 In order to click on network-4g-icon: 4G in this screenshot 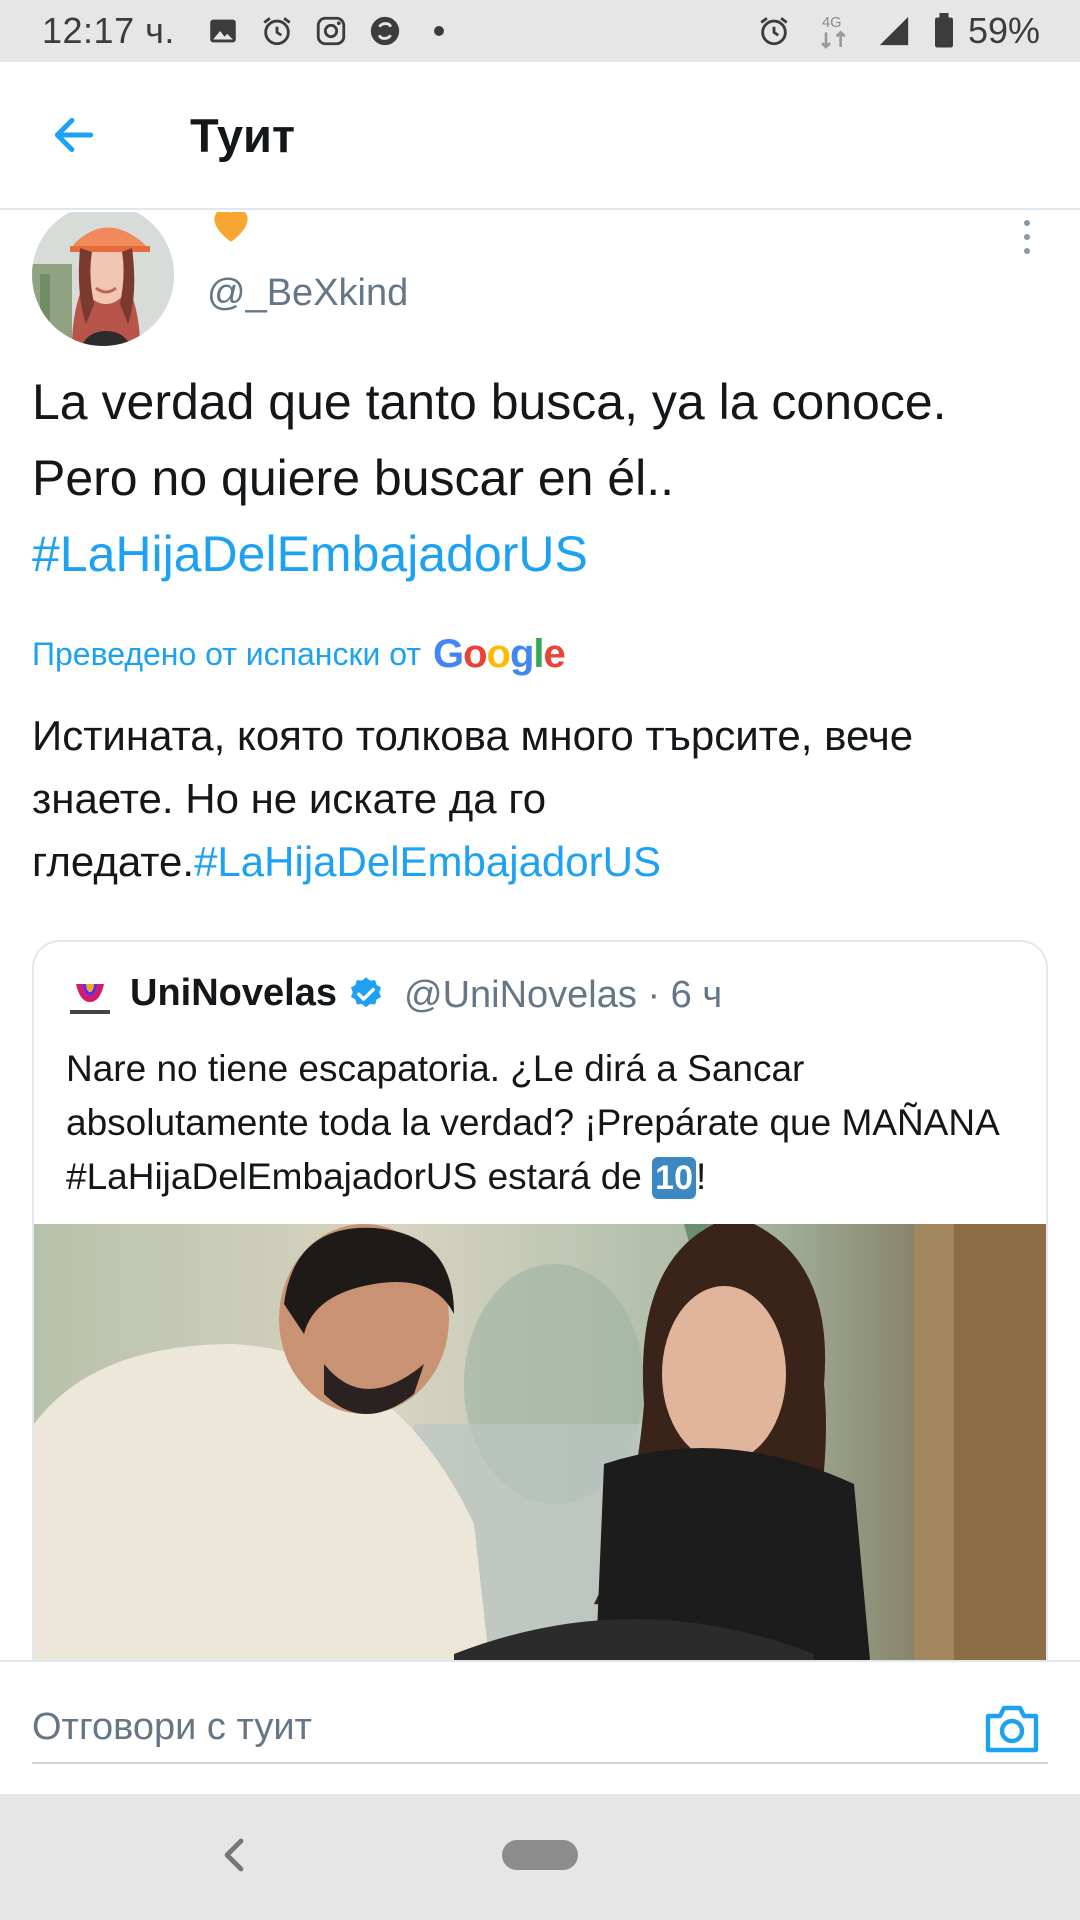, I will do `click(834, 31)`.